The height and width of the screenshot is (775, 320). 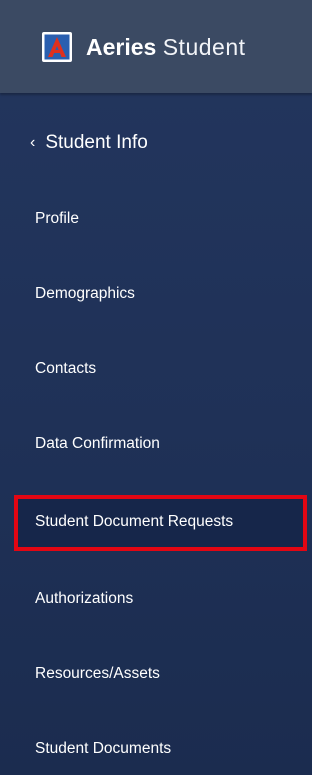 I want to click on nav-item-student-document-requests: Student Document Requests, so click(x=134, y=522).